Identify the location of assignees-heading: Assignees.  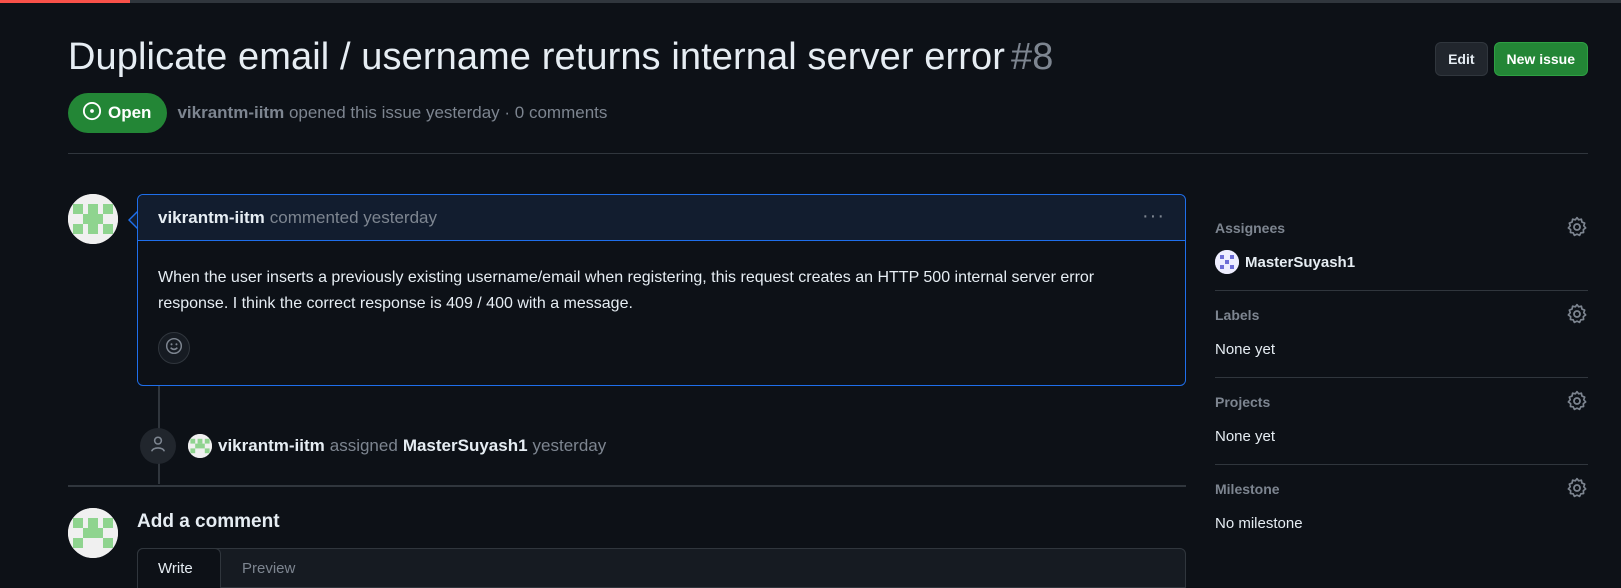
(1250, 228).